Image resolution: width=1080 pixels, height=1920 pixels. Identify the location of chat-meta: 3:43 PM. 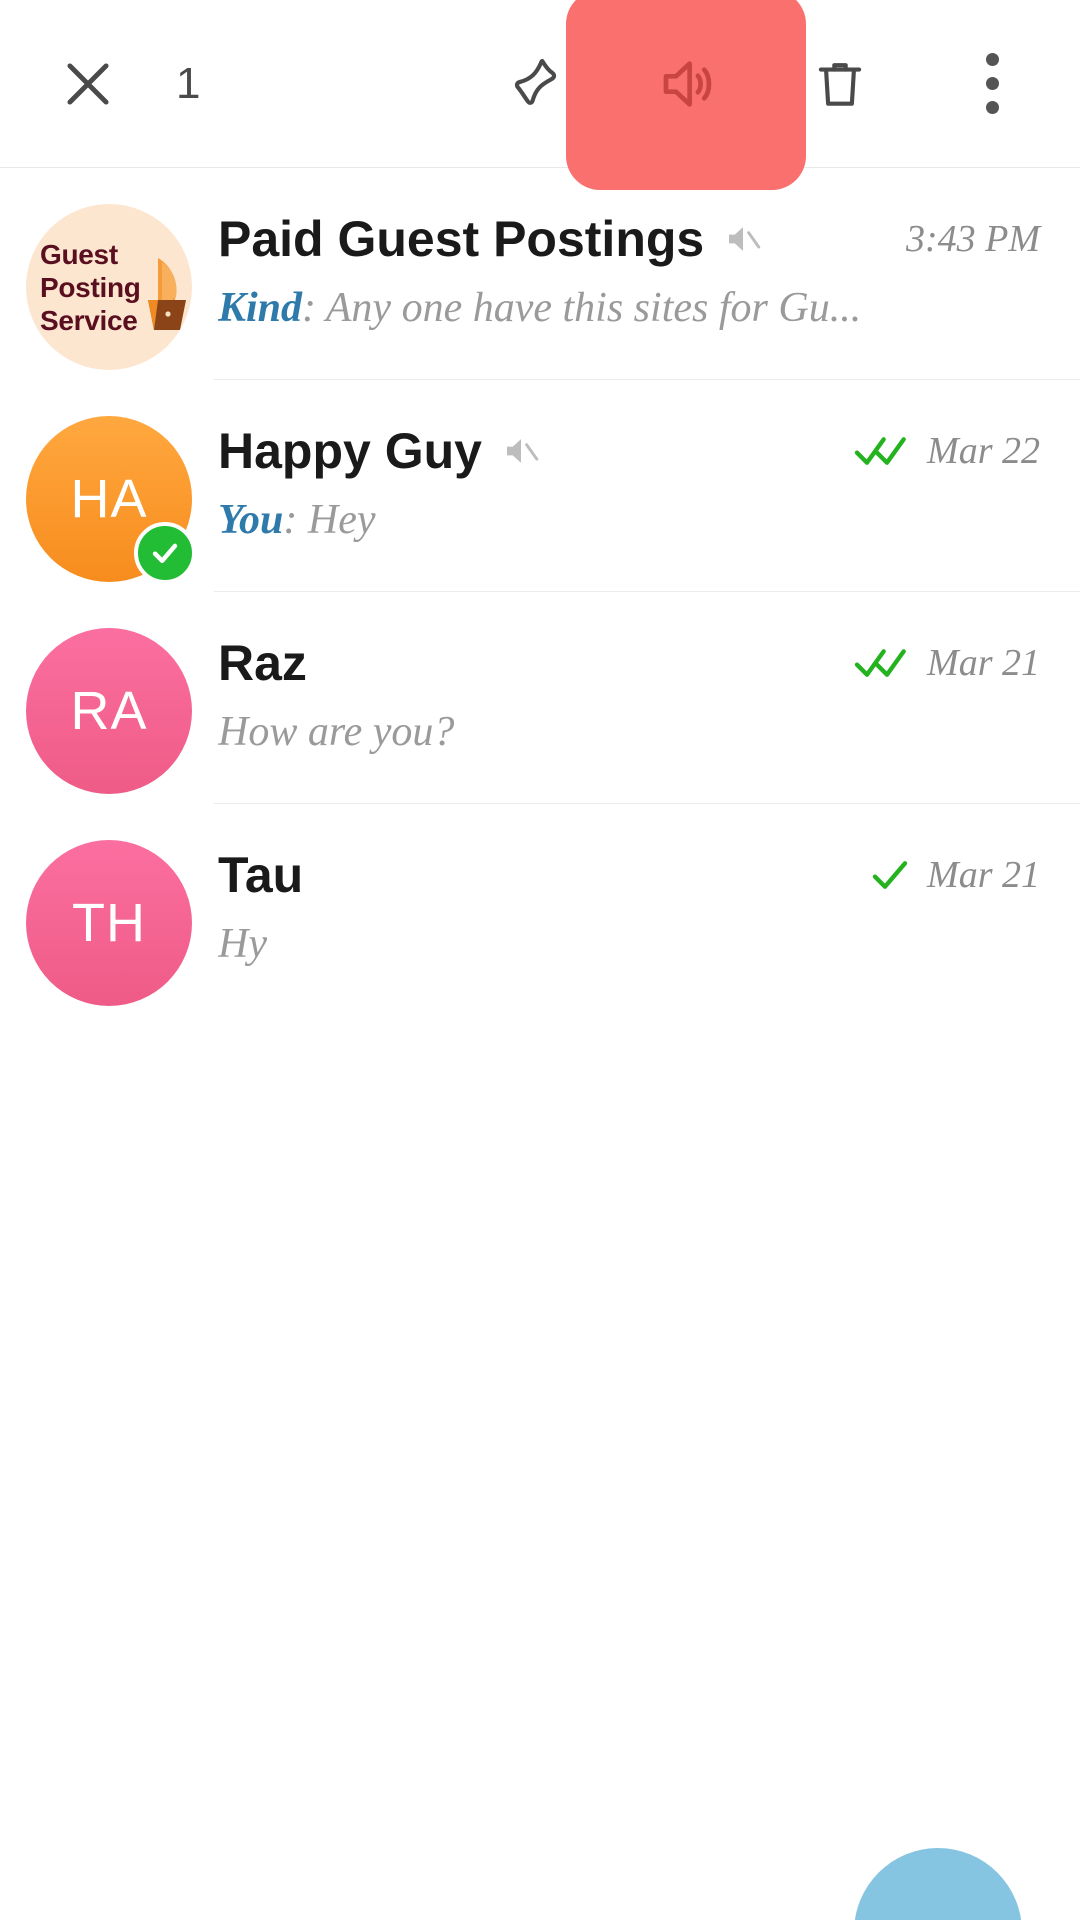
(965, 239).